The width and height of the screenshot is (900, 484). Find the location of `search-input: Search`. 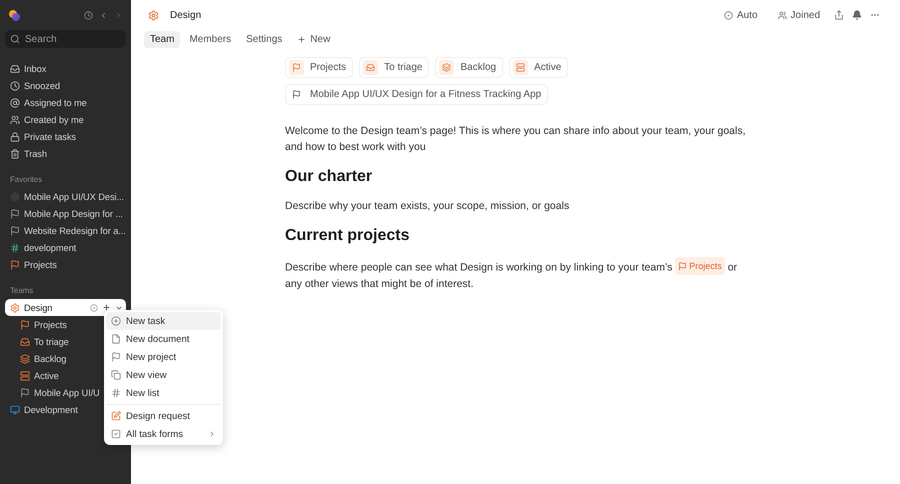

search-input: Search is located at coordinates (70, 39).